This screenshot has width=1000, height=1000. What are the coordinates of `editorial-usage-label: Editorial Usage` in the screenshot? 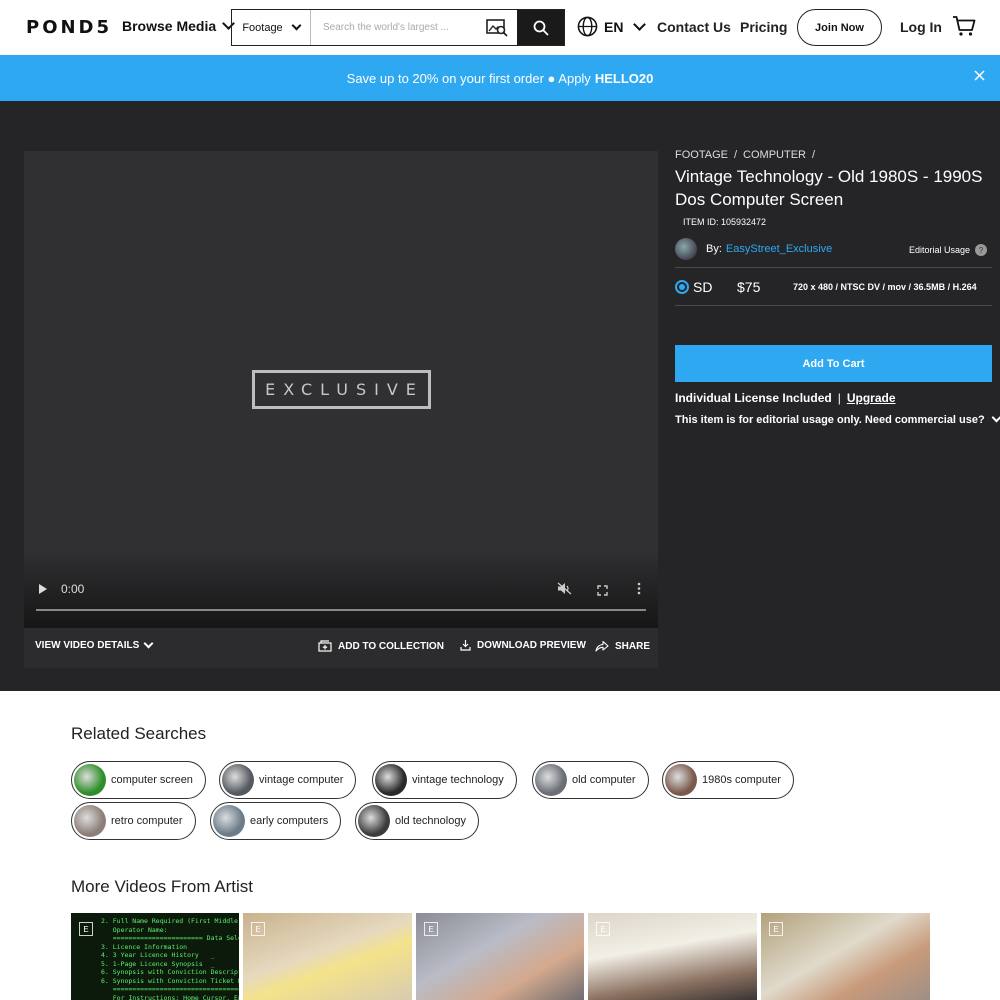 It's located at (940, 250).